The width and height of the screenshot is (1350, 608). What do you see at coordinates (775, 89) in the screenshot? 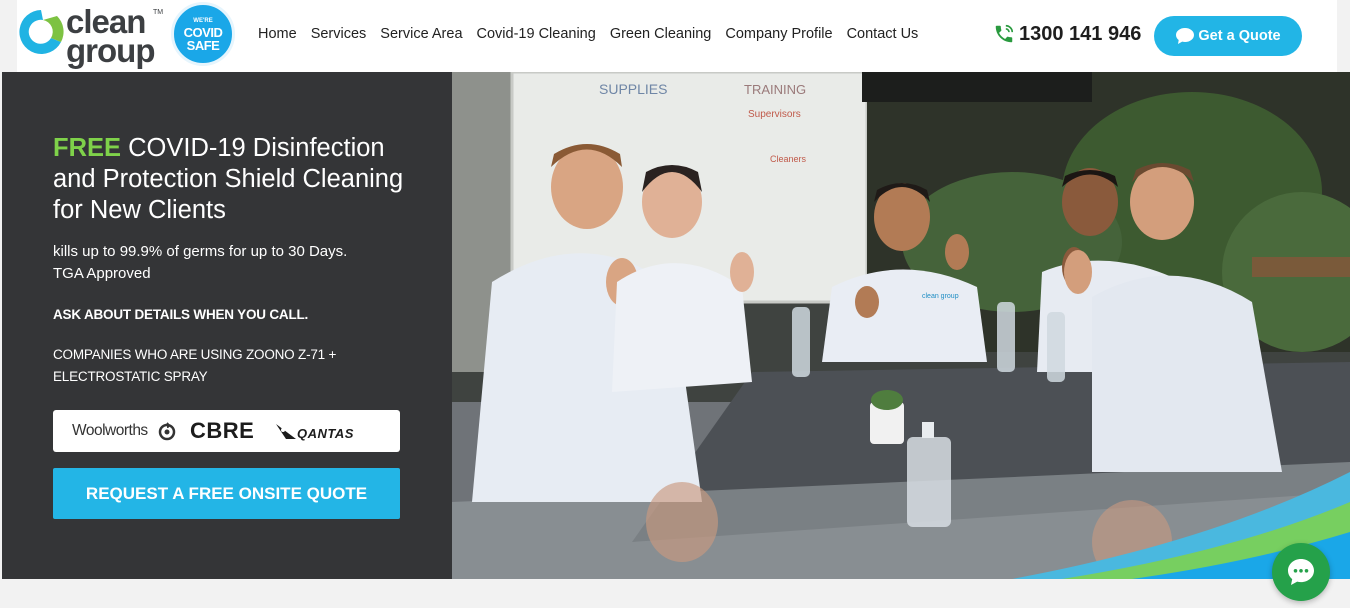
I see `whiteboard-training: TRAINING` at bounding box center [775, 89].